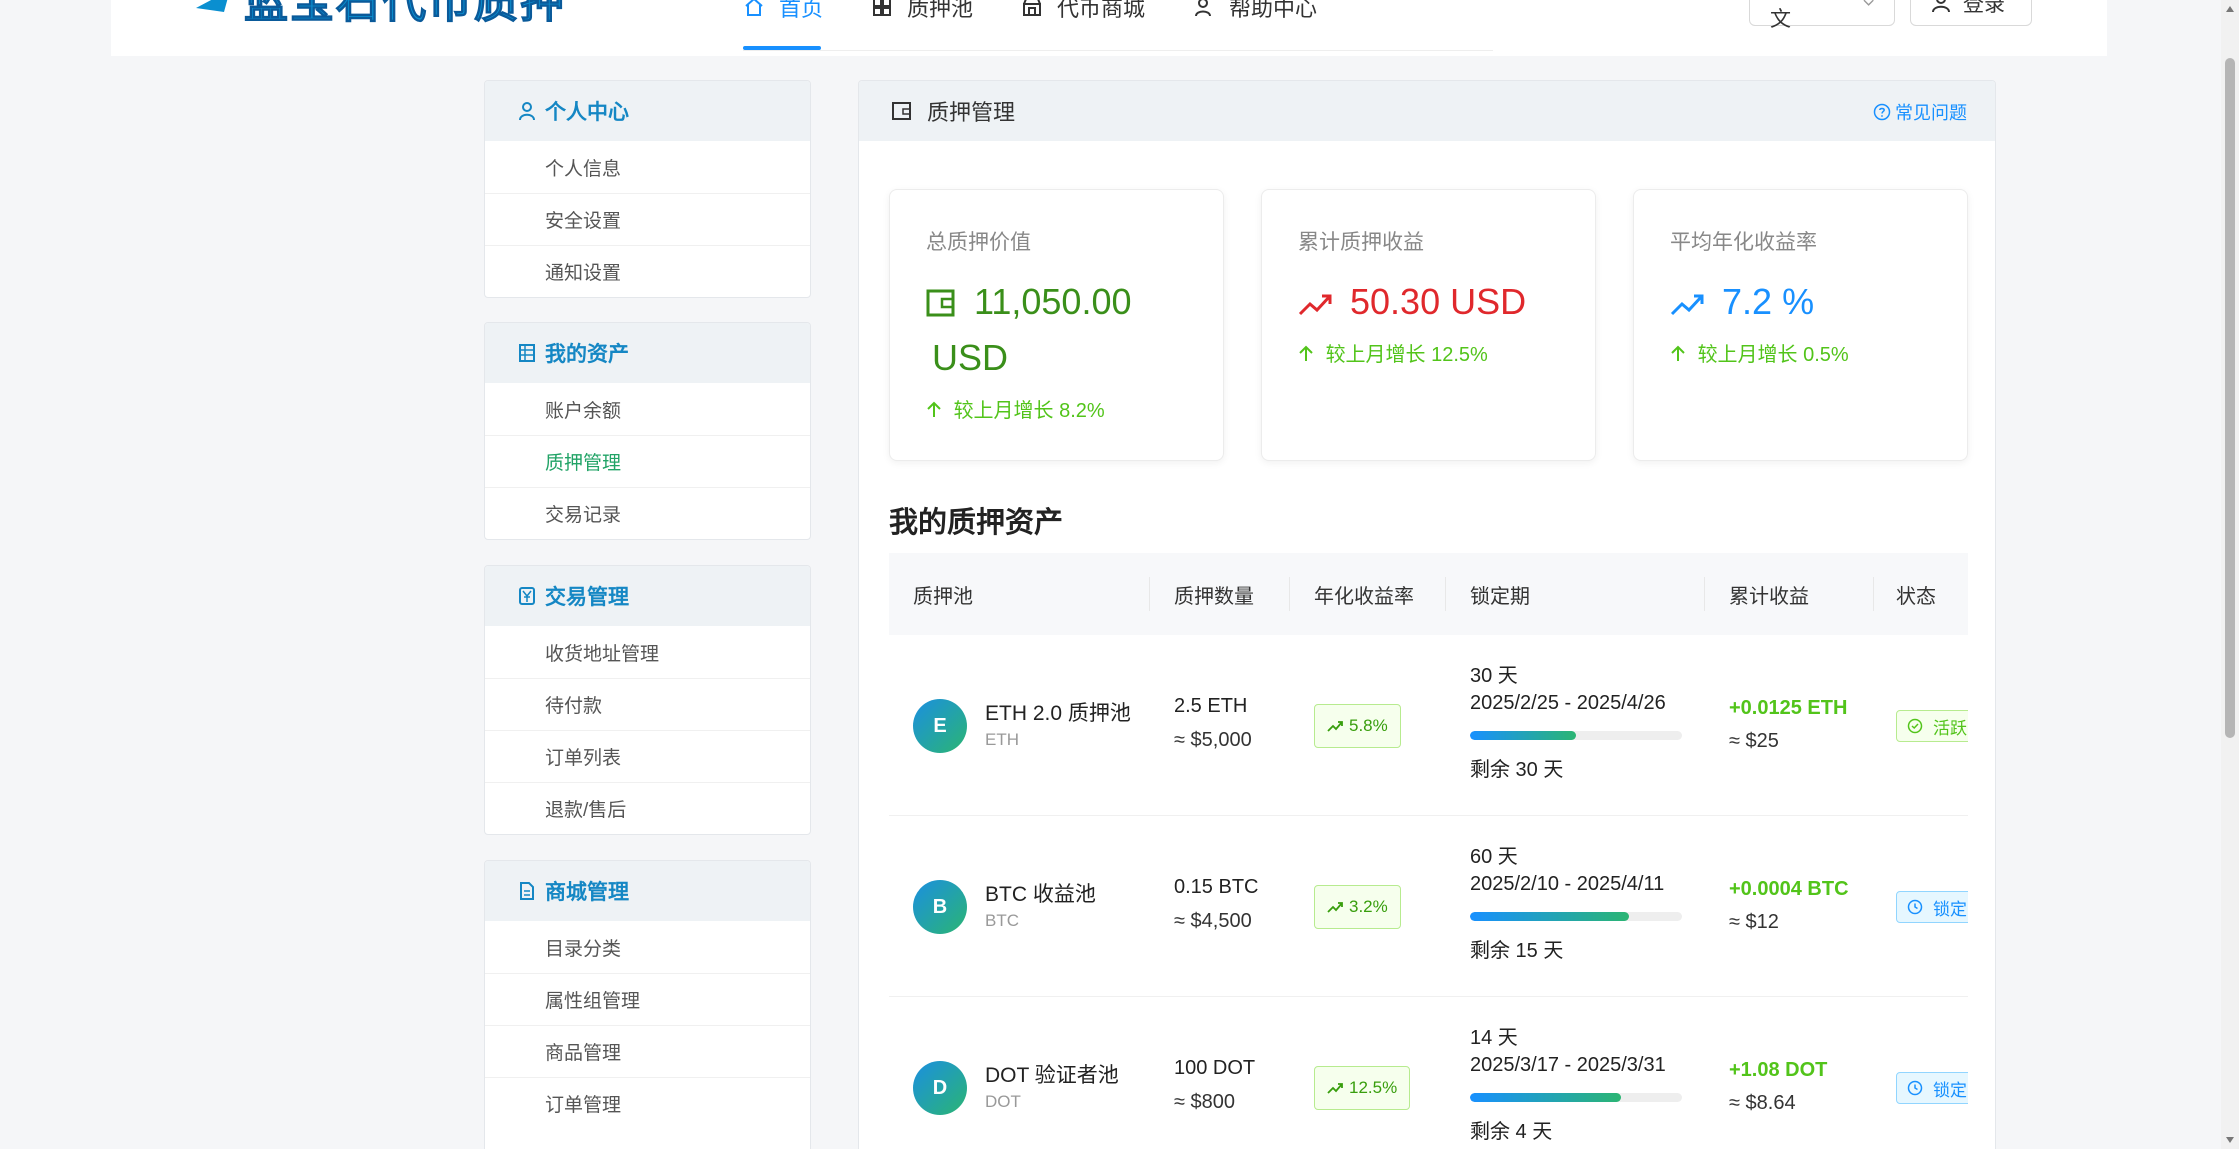  Describe the element at coordinates (1214, 594) in the screenshot. I see `column-header-amount: 质押数量` at that location.